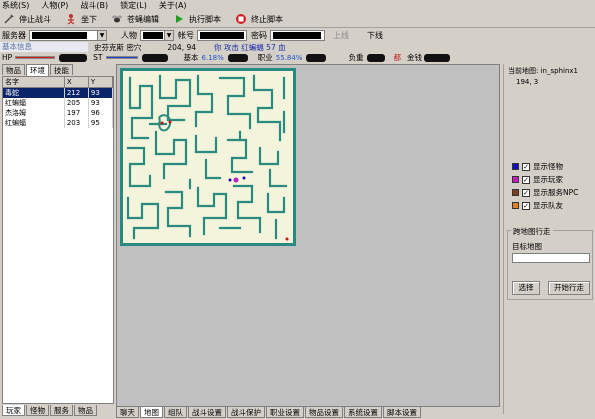  What do you see at coordinates (153, 35) in the screenshot?
I see `character-value-redacted` at bounding box center [153, 35].